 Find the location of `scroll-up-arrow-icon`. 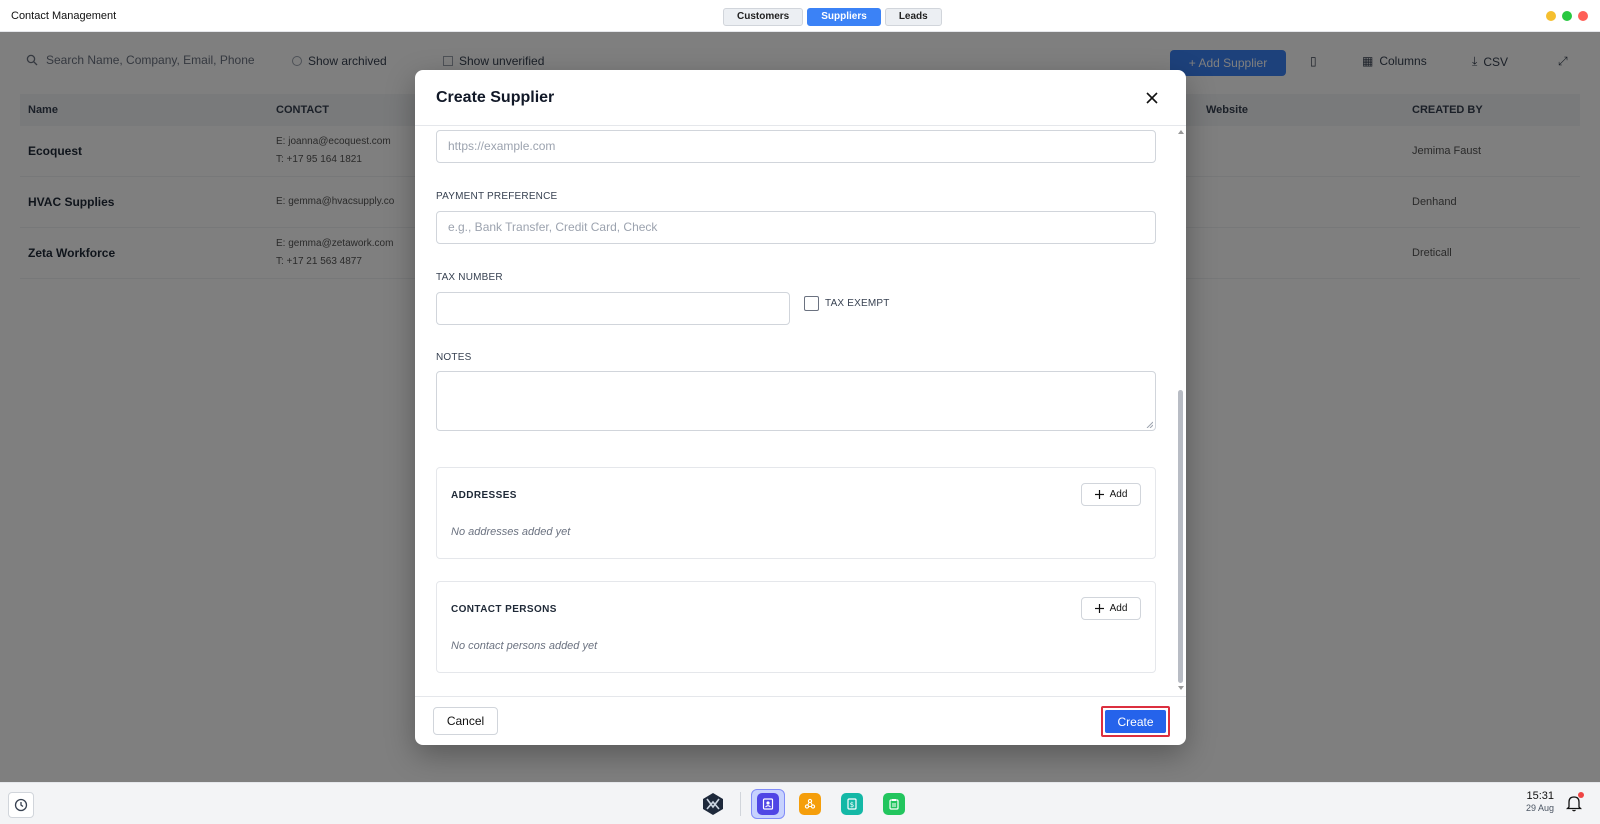

scroll-up-arrow-icon is located at coordinates (1181, 132).